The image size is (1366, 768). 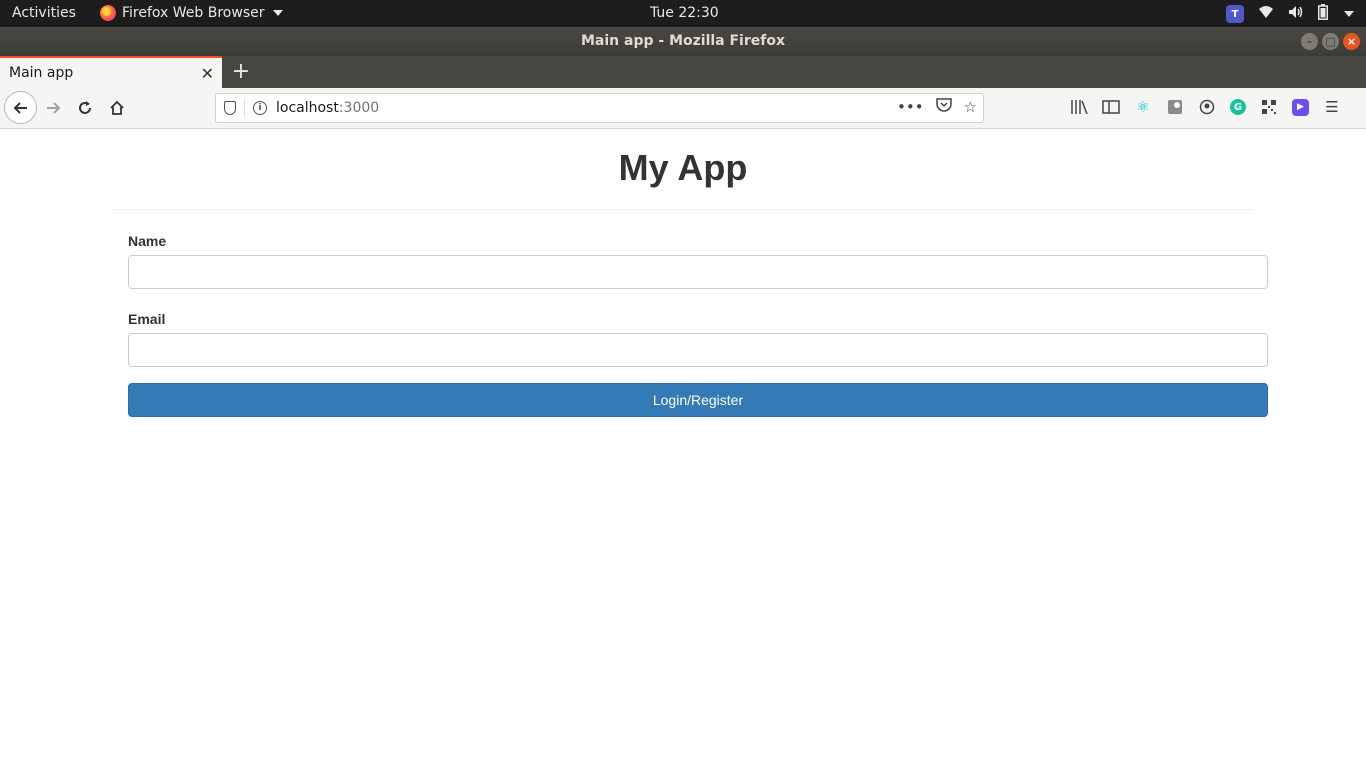 I want to click on close-window-button: ×, so click(x=1351, y=41).